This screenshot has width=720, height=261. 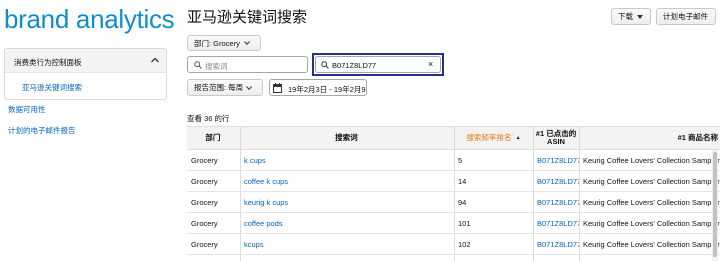 I want to click on cell-rank: 5, so click(x=493, y=160).